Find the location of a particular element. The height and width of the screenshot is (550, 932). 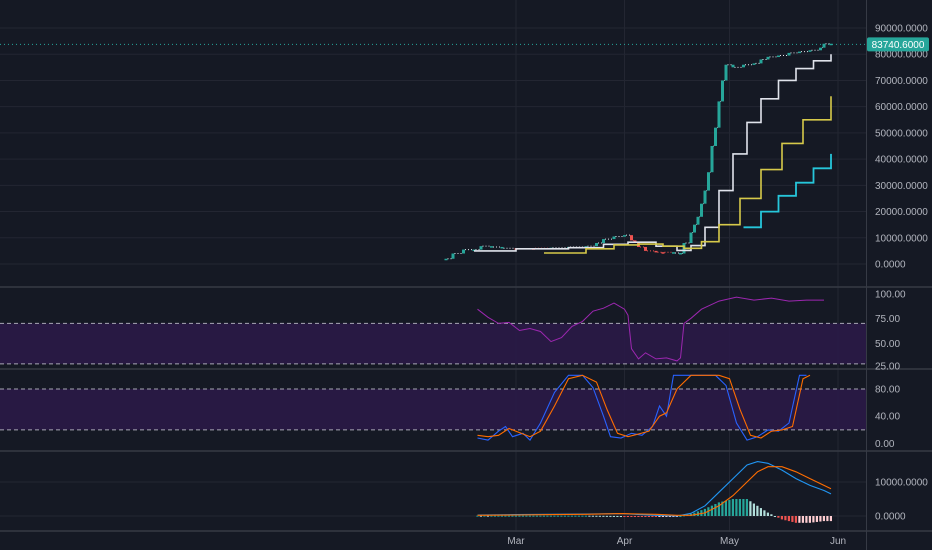

price-tick-label: 10000.0000 is located at coordinates (901, 238).